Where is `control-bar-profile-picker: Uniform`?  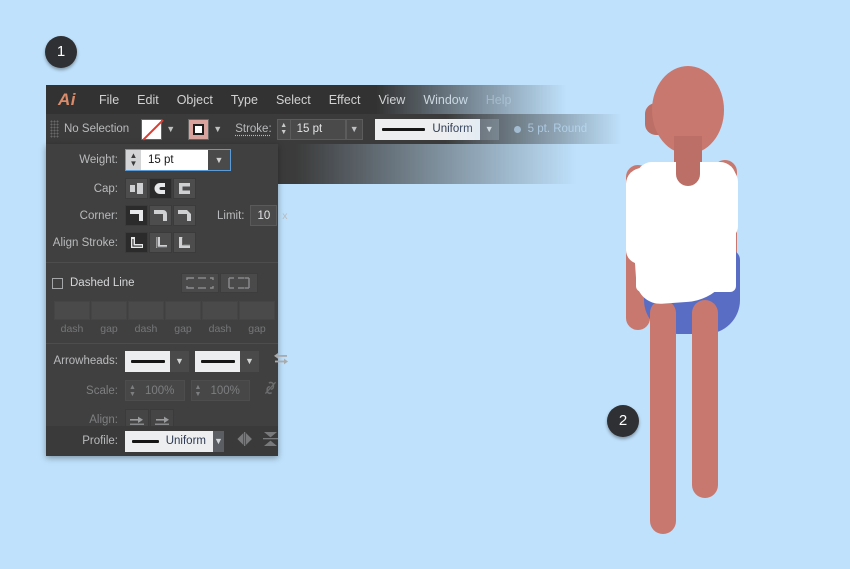 control-bar-profile-picker: Uniform is located at coordinates (427, 129).